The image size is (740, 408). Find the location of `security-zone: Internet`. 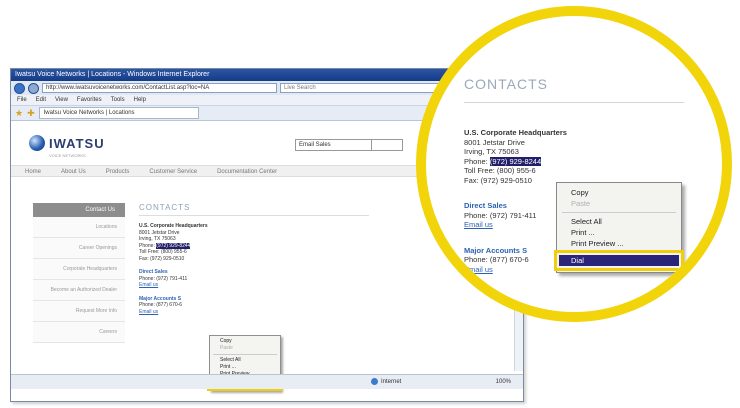

security-zone: Internet is located at coordinates (386, 382).